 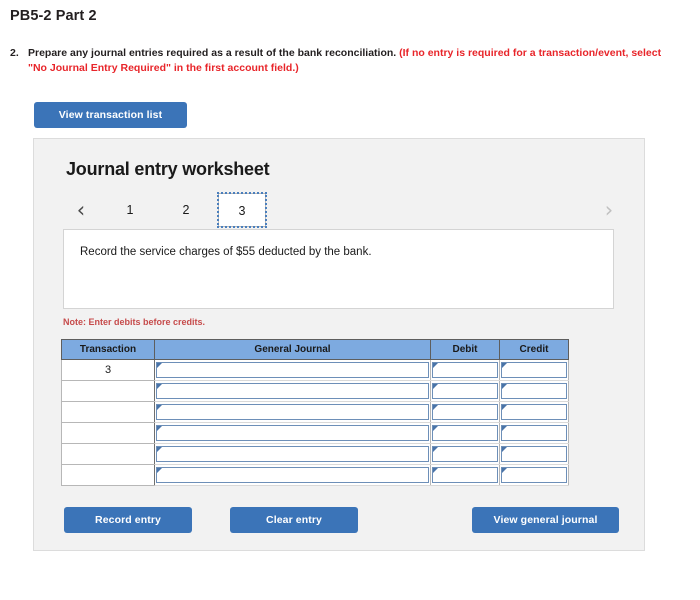 What do you see at coordinates (534, 349) in the screenshot?
I see `column-header-credit: Credit` at bounding box center [534, 349].